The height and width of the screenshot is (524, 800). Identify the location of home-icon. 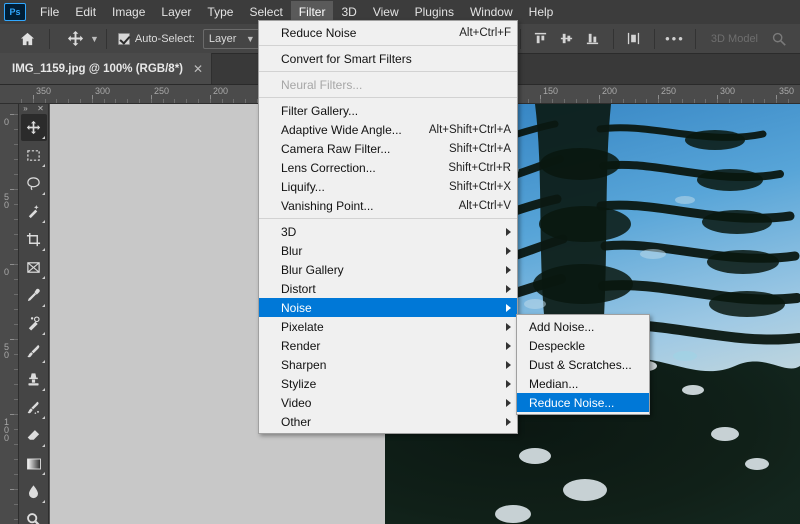
(27, 39).